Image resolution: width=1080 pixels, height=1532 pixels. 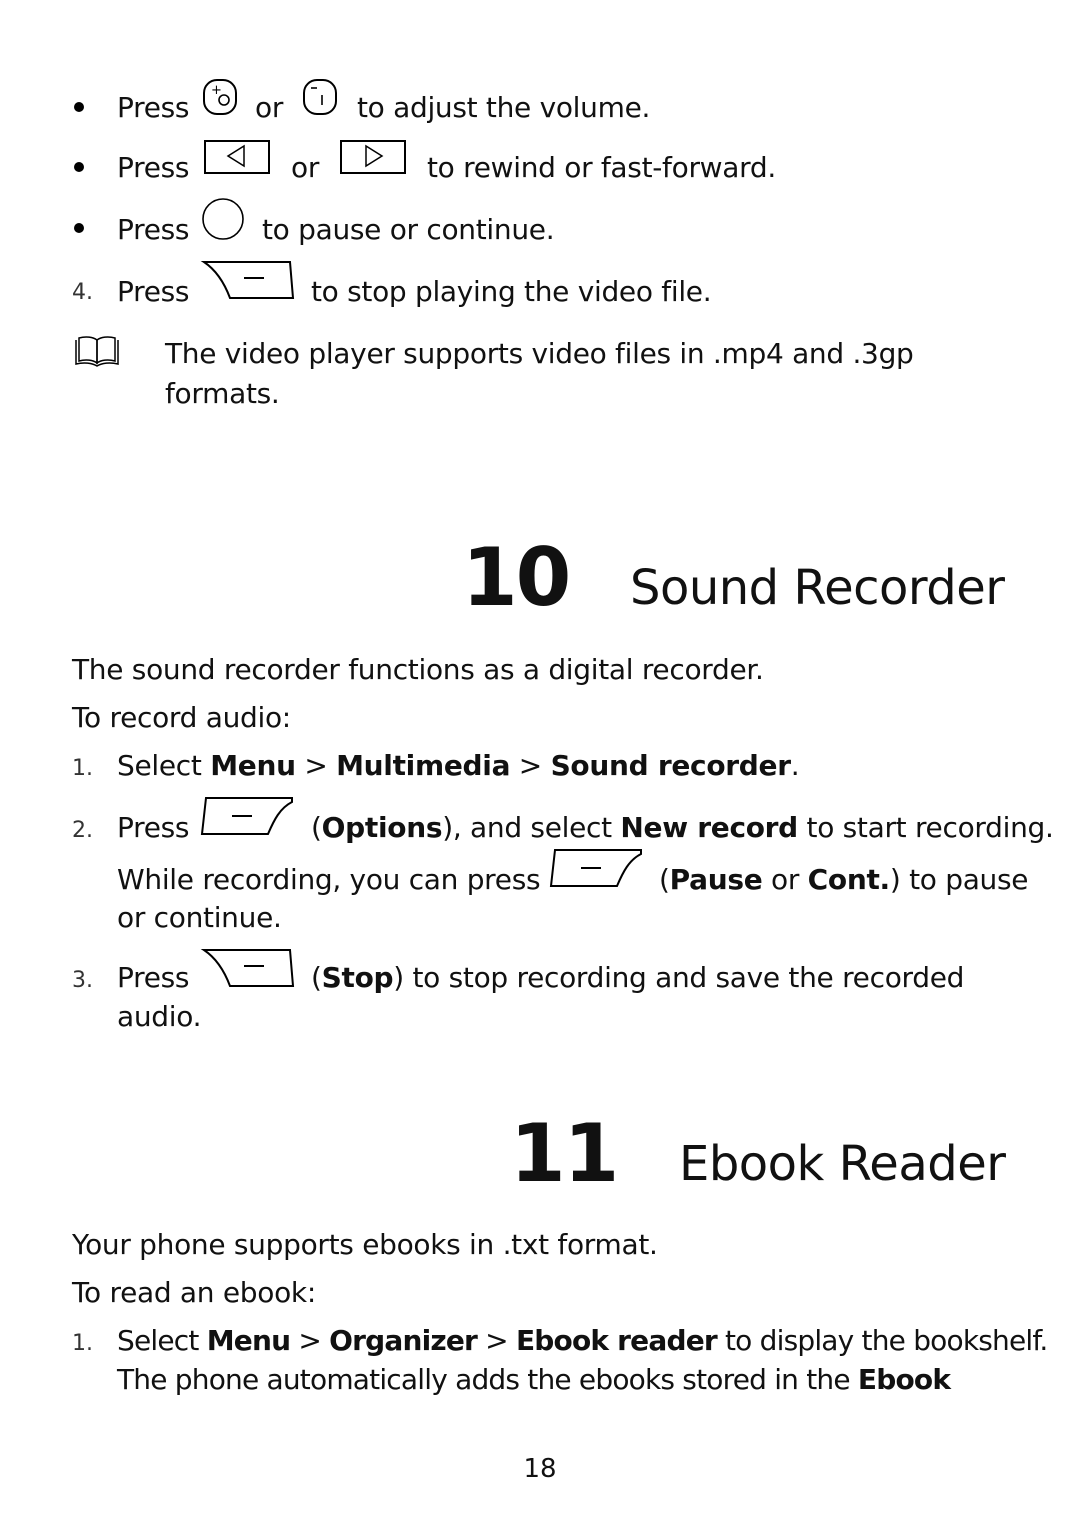 I want to click on volume-press: Press, so click(x=153, y=107).